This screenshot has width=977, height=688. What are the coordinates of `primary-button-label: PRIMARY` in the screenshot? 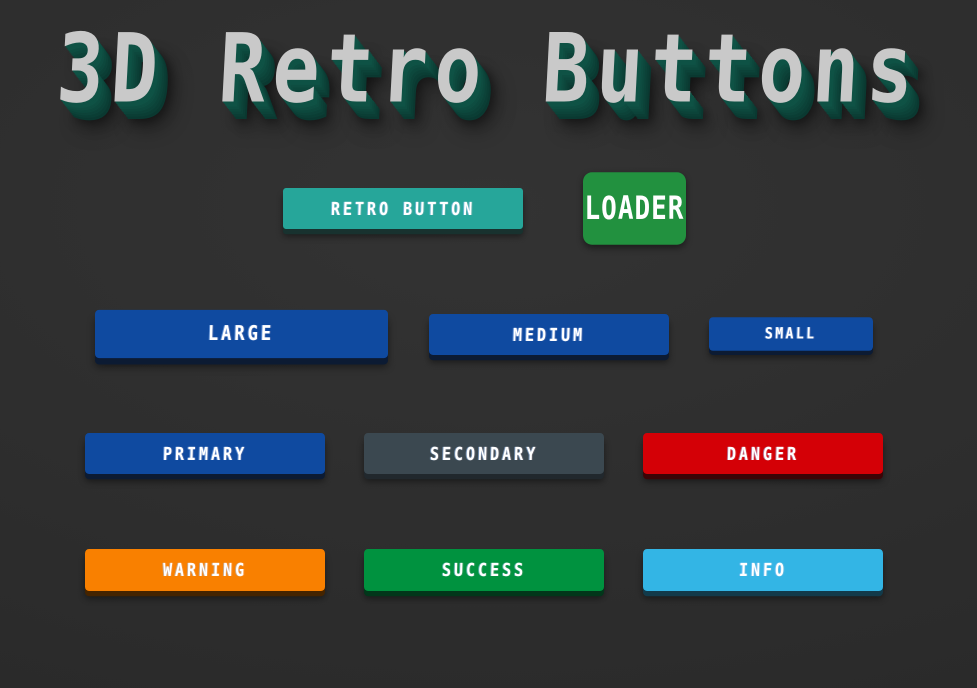 It's located at (205, 453).